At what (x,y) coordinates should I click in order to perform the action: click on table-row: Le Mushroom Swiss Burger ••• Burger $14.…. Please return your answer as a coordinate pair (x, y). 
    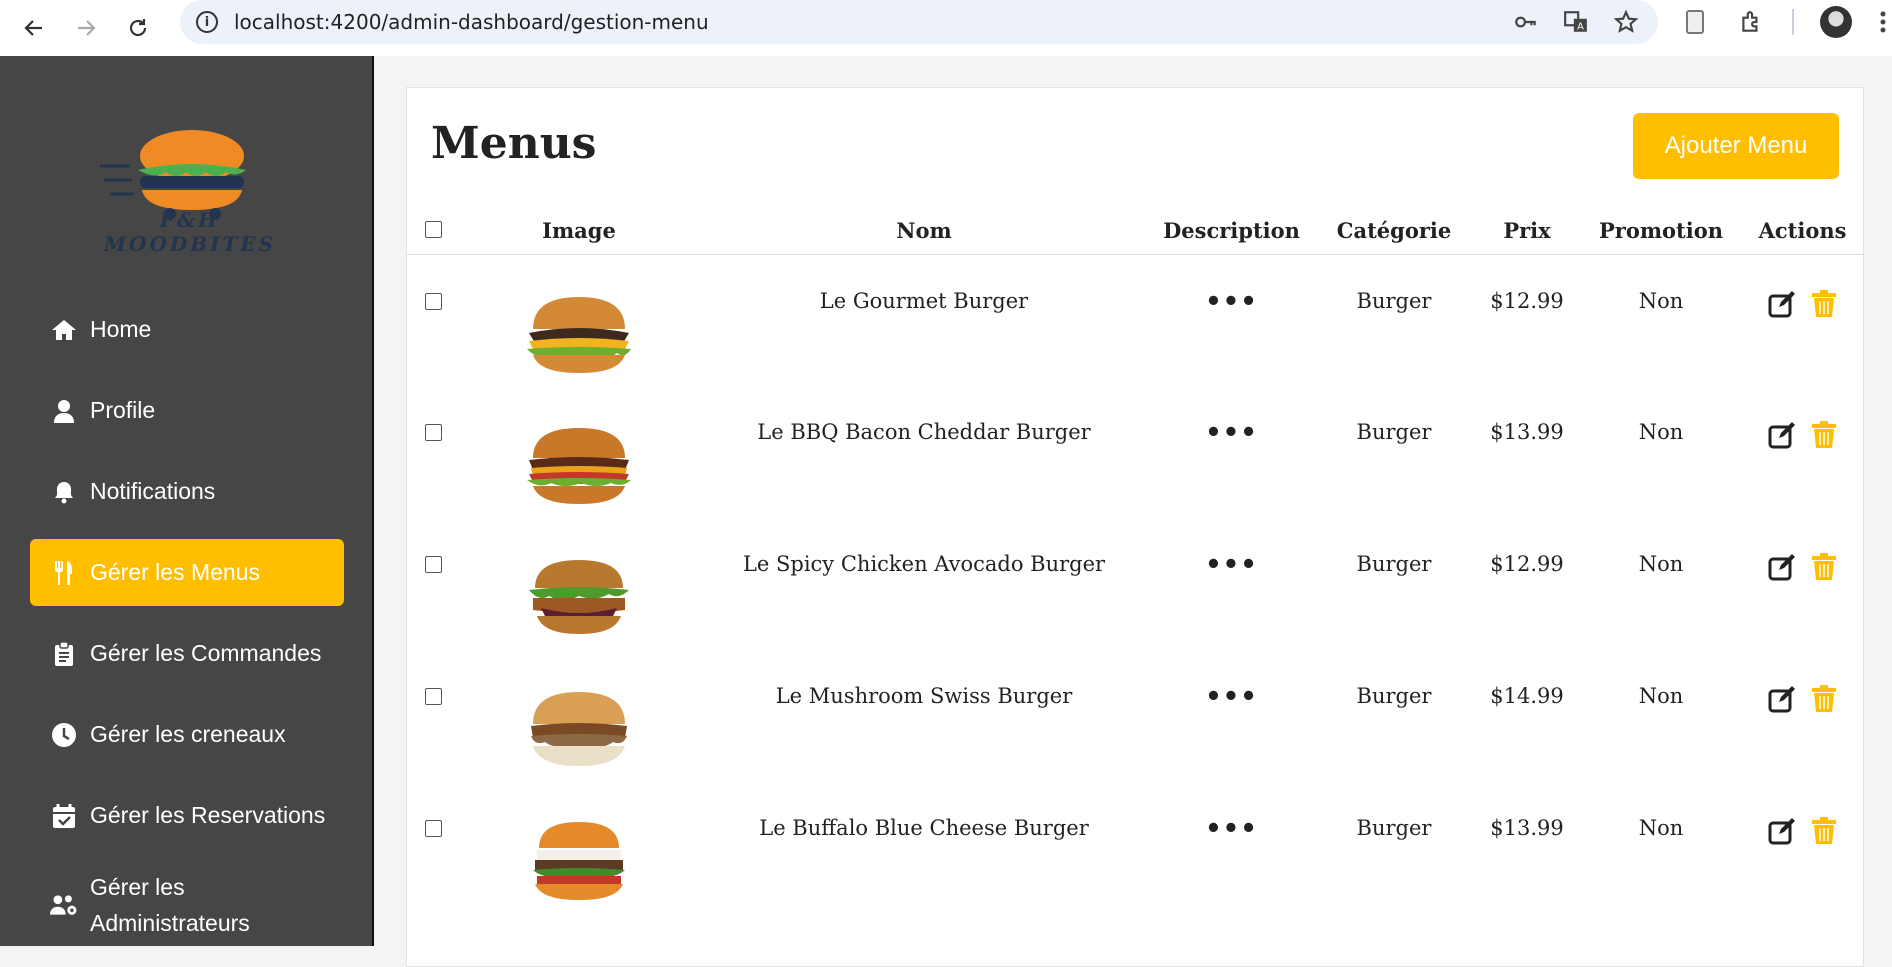
    Looking at the image, I should click on (1135, 716).